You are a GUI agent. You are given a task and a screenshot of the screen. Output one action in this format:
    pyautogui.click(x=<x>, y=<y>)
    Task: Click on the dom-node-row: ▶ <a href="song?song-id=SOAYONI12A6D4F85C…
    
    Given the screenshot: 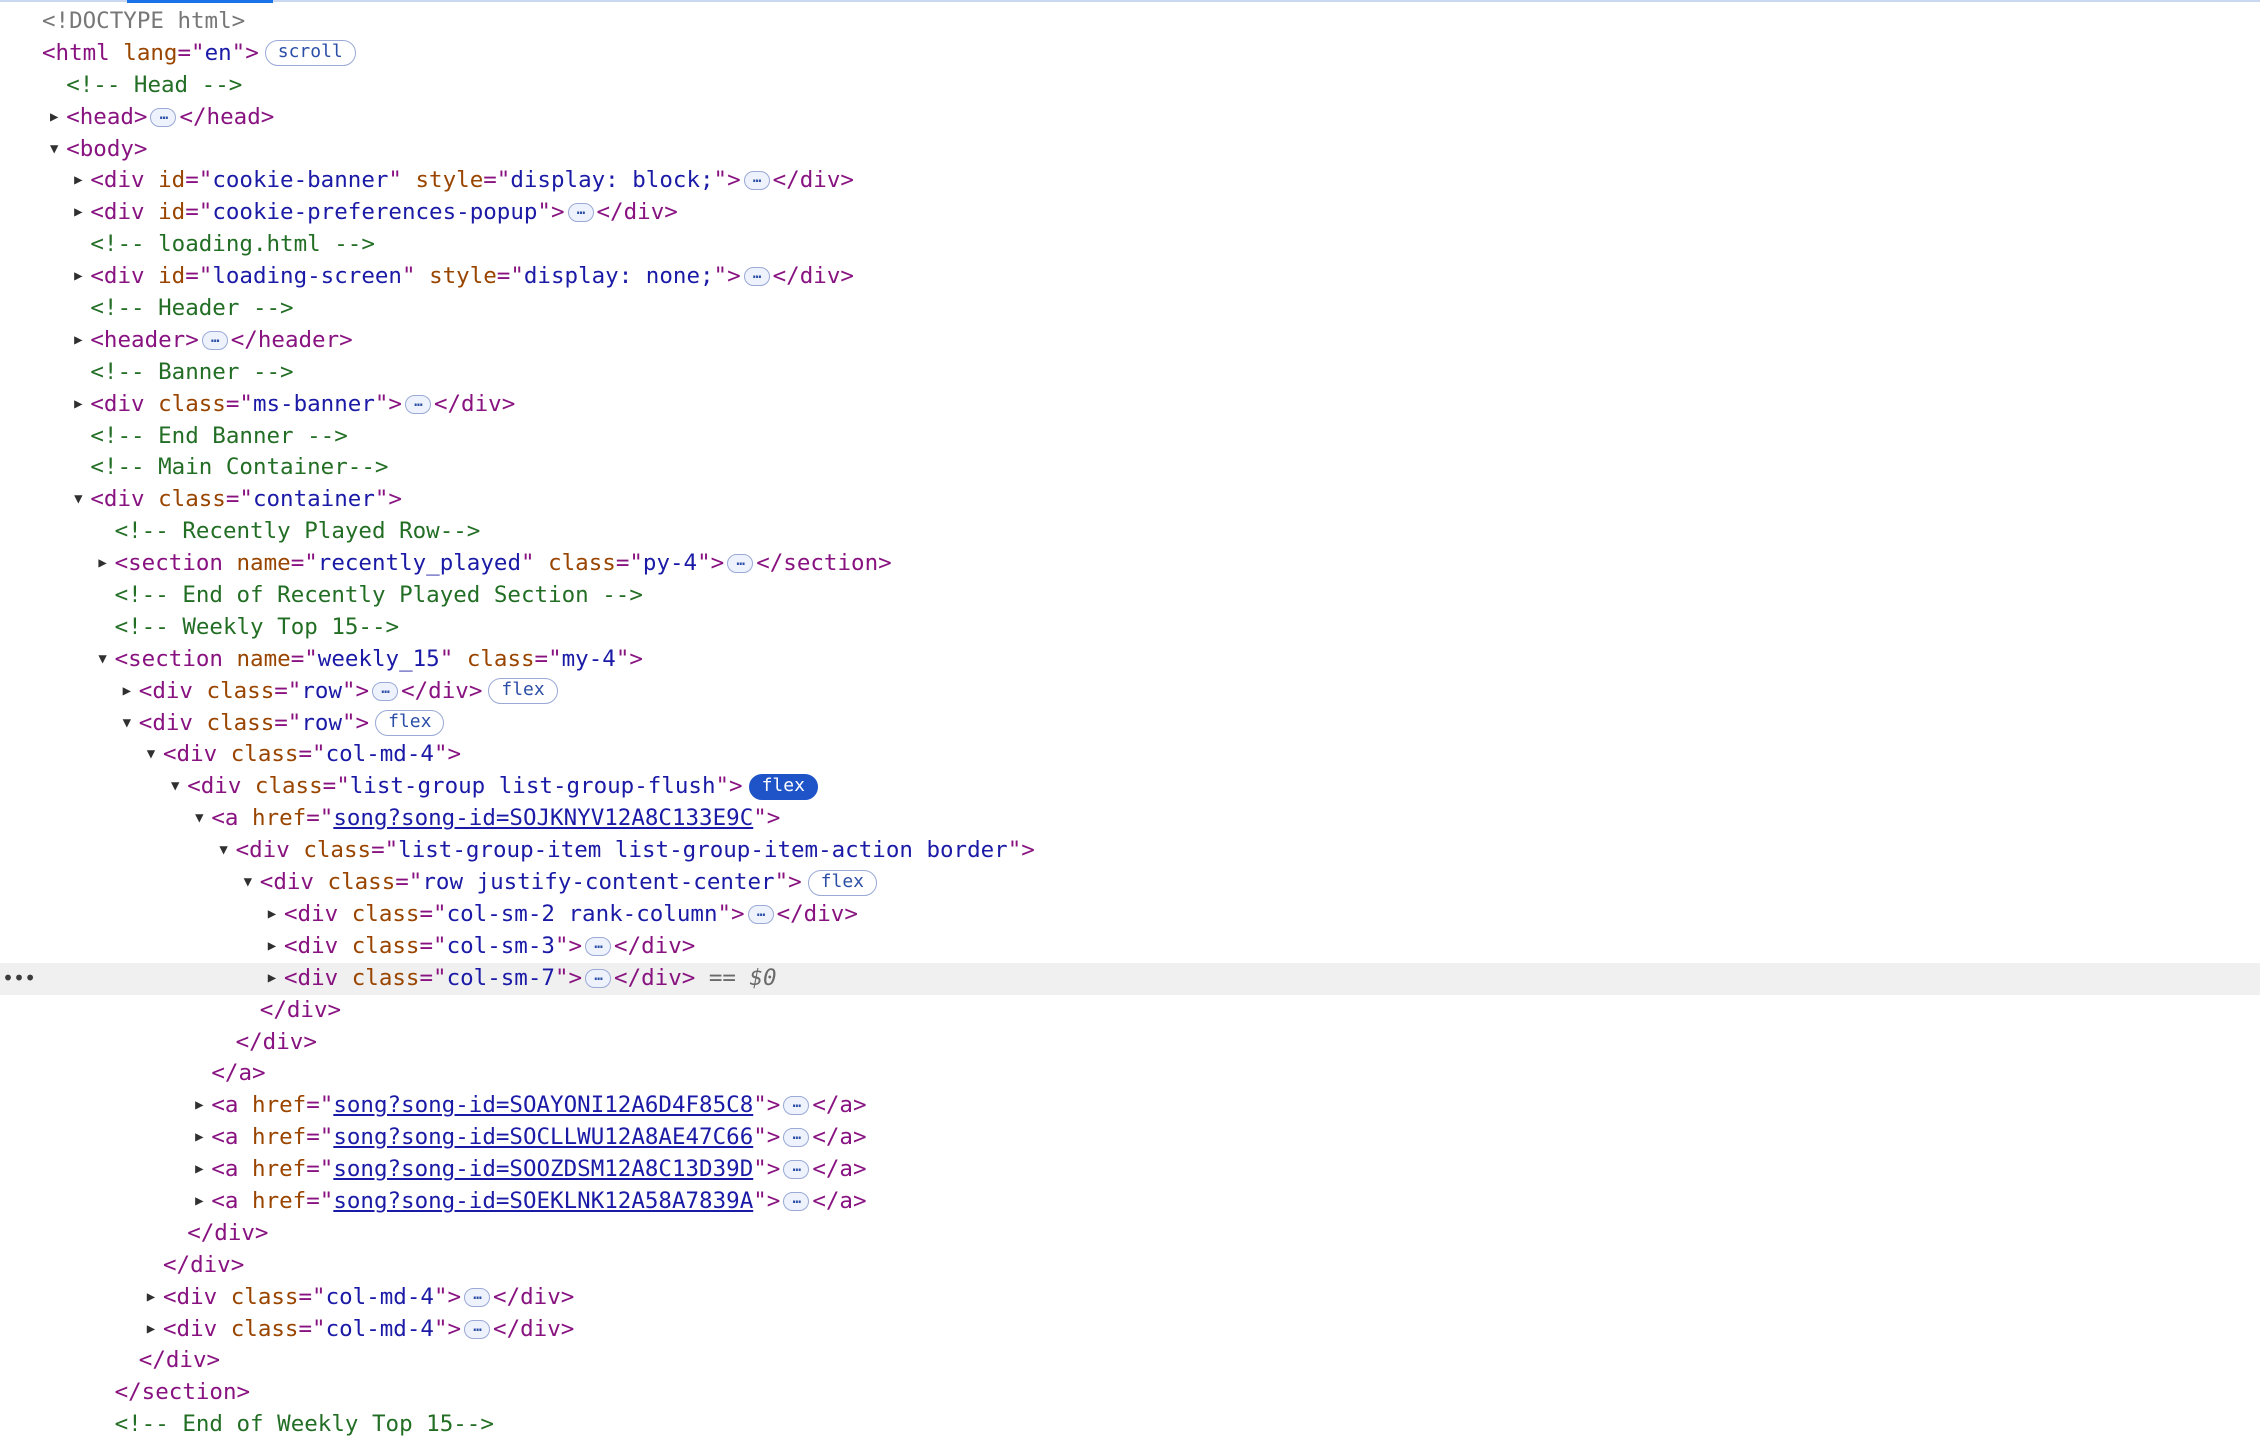 What is the action you would take?
    pyautogui.click(x=1130, y=1106)
    